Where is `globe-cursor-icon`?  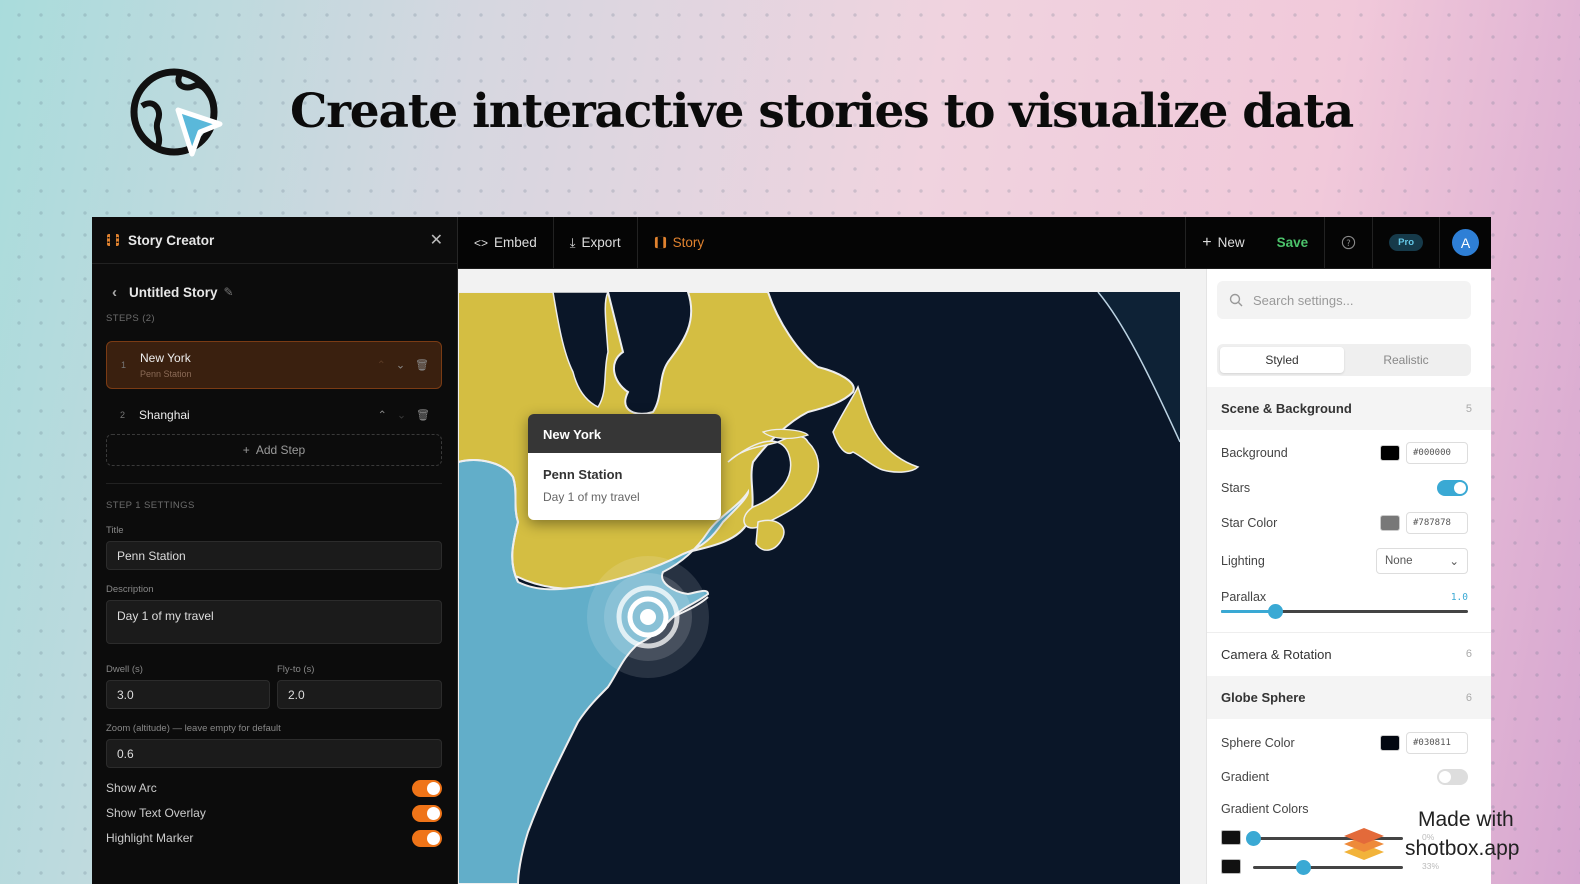 globe-cursor-icon is located at coordinates (176, 112).